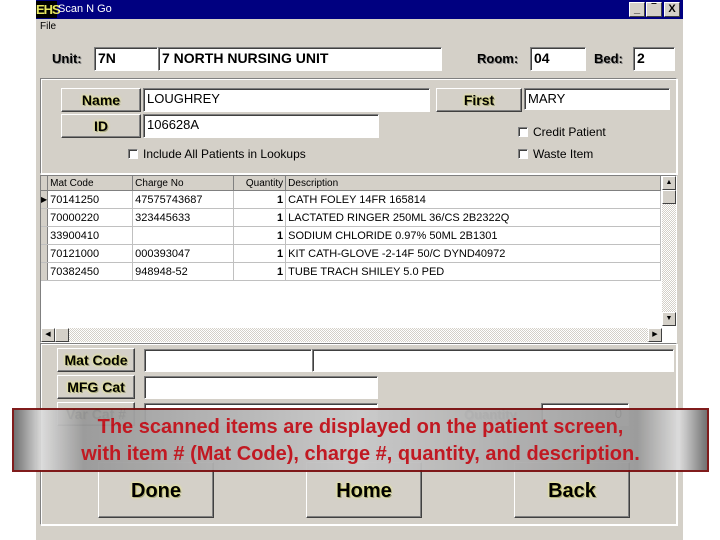  What do you see at coordinates (669, 251) in the screenshot?
I see `vertical-scrollbar: ▲ ▼` at bounding box center [669, 251].